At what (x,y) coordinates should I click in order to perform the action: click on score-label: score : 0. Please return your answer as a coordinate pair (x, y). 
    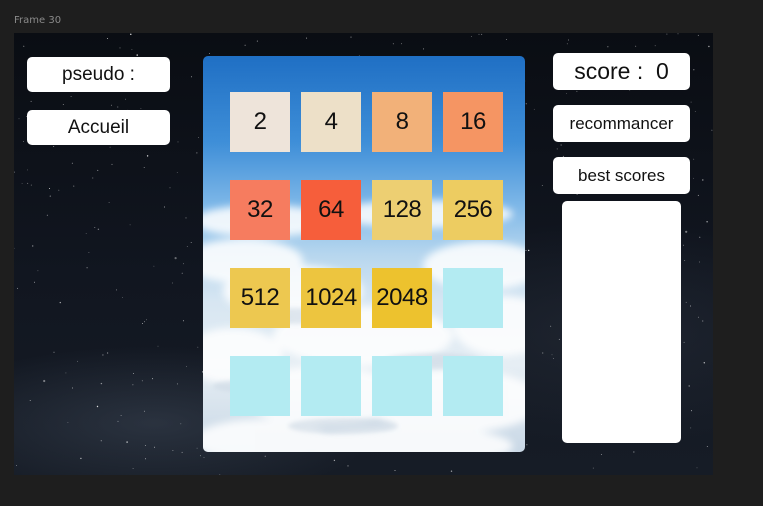
    Looking at the image, I should click on (621, 71).